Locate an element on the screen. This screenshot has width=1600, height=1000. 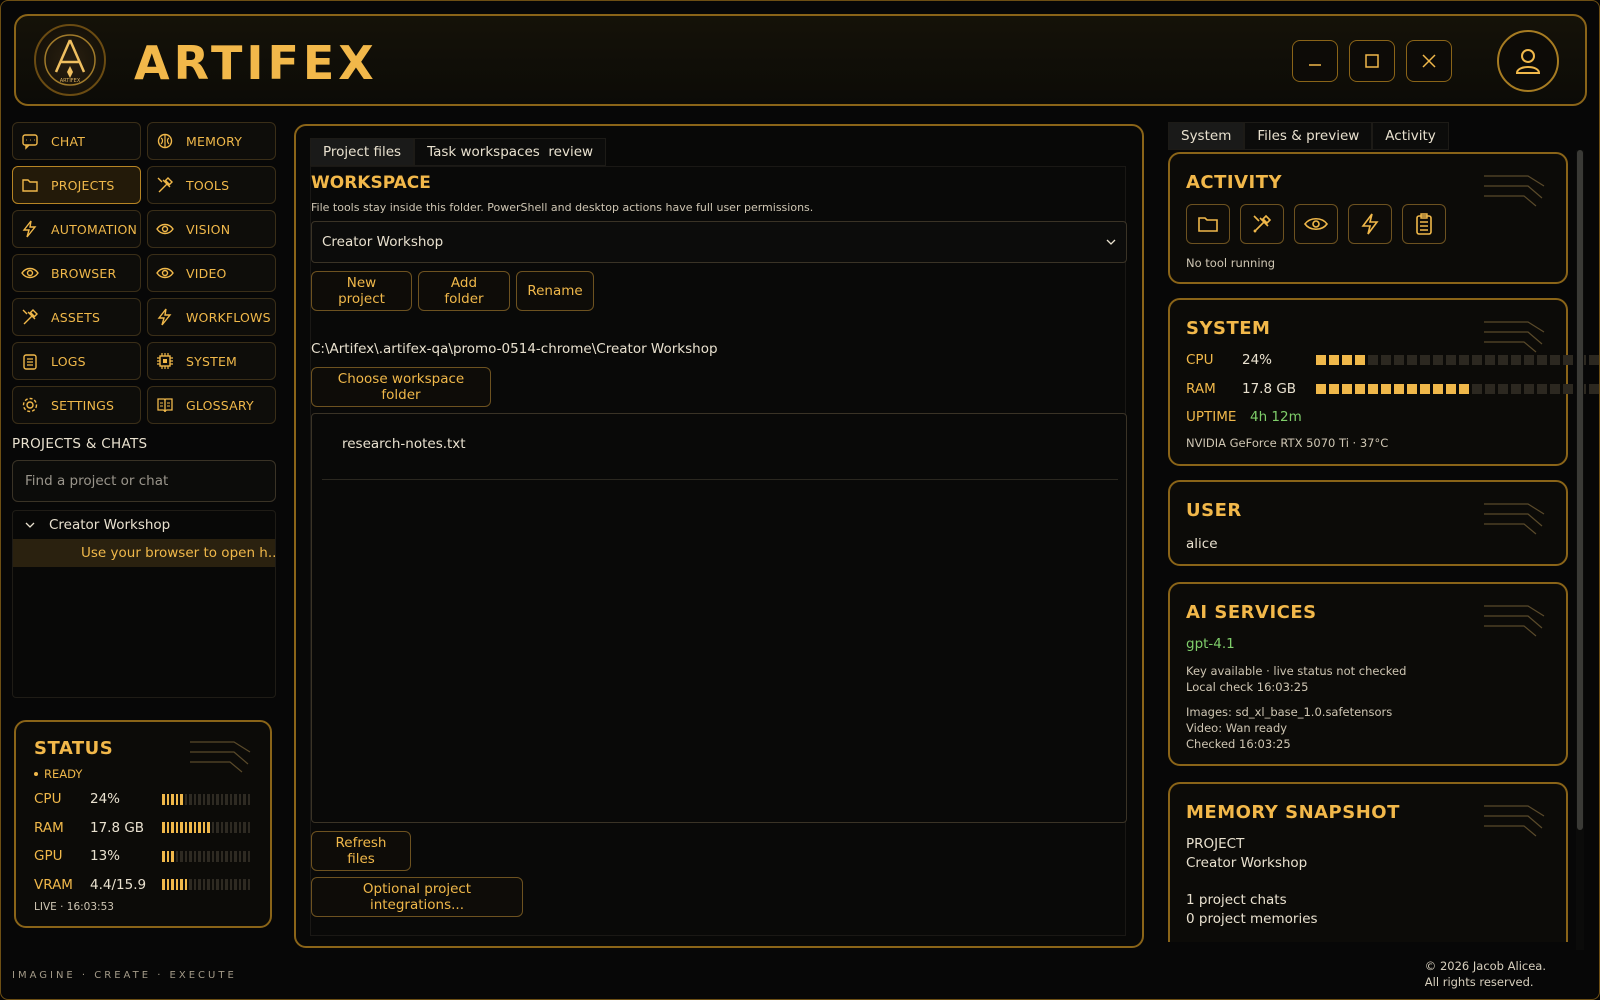
maximize-button is located at coordinates (1372, 61).